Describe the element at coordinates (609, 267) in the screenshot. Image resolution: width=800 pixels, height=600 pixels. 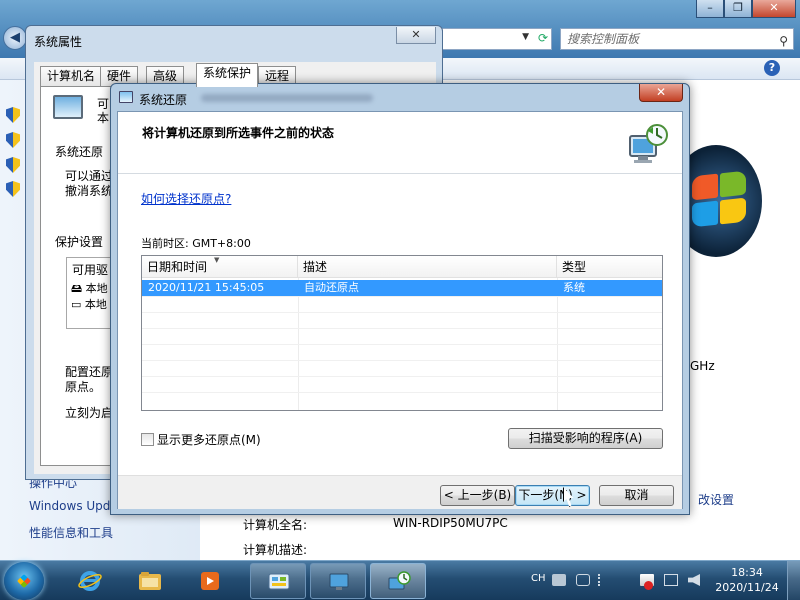
I see `column-type: 类型` at that location.